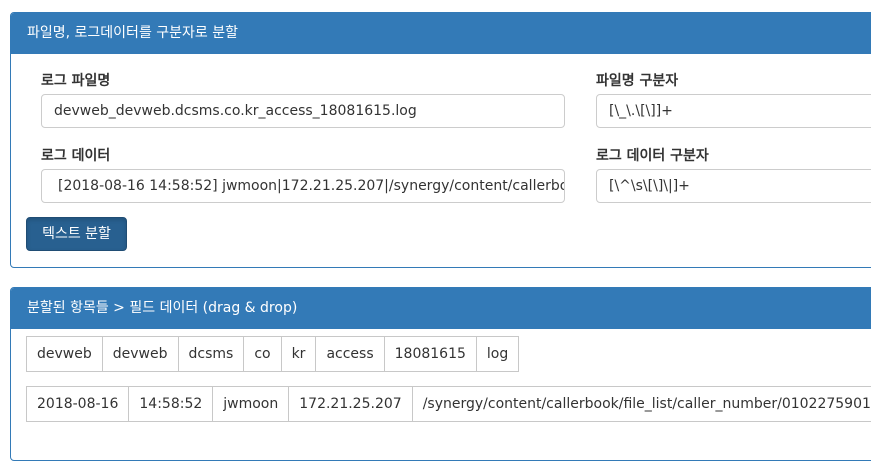  What do you see at coordinates (430, 354) in the screenshot?
I see `filename-token: 18081615` at bounding box center [430, 354].